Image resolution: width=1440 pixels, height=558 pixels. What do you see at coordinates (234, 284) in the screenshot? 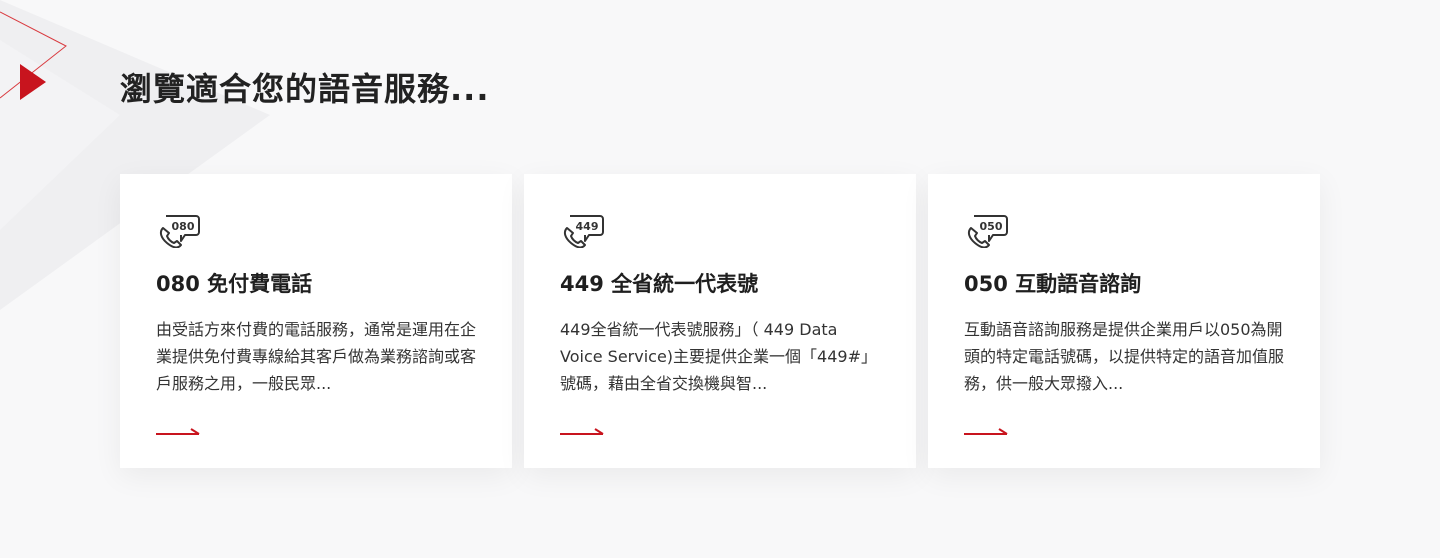
I see `card-title: 080 免付費電話` at bounding box center [234, 284].